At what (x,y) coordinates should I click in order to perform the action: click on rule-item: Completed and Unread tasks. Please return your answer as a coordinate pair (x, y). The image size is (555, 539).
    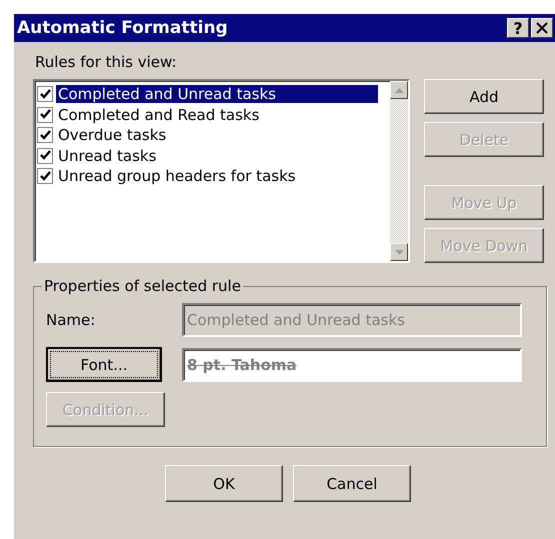
    Looking at the image, I should click on (217, 94).